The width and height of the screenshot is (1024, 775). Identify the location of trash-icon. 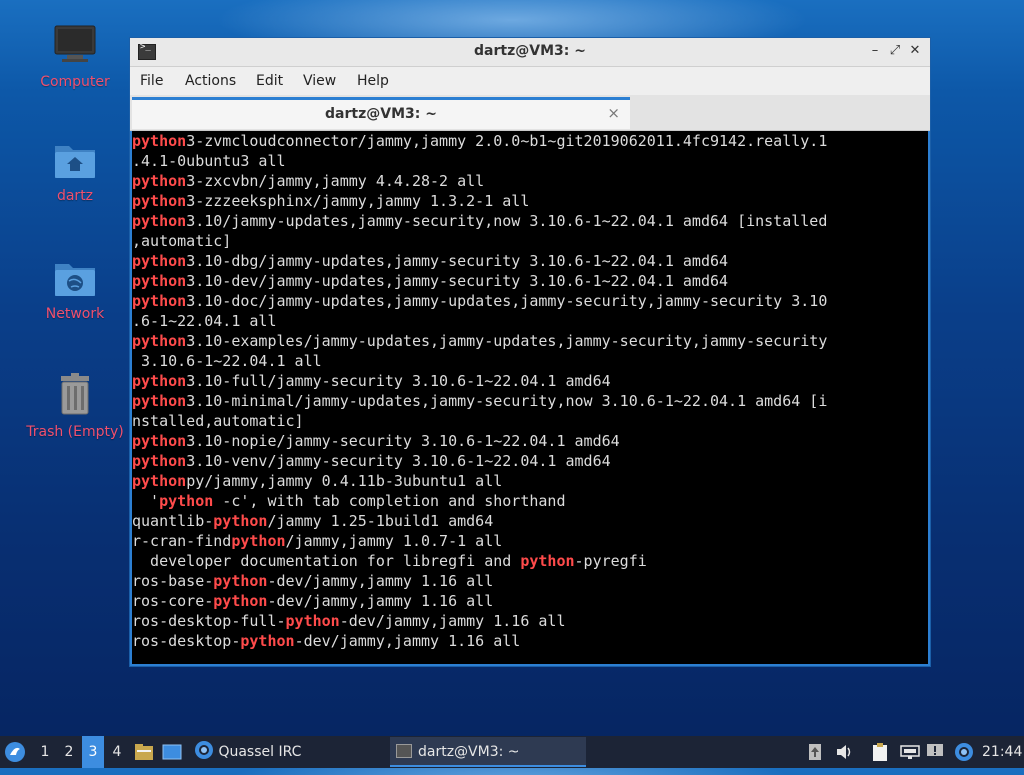
(75, 394).